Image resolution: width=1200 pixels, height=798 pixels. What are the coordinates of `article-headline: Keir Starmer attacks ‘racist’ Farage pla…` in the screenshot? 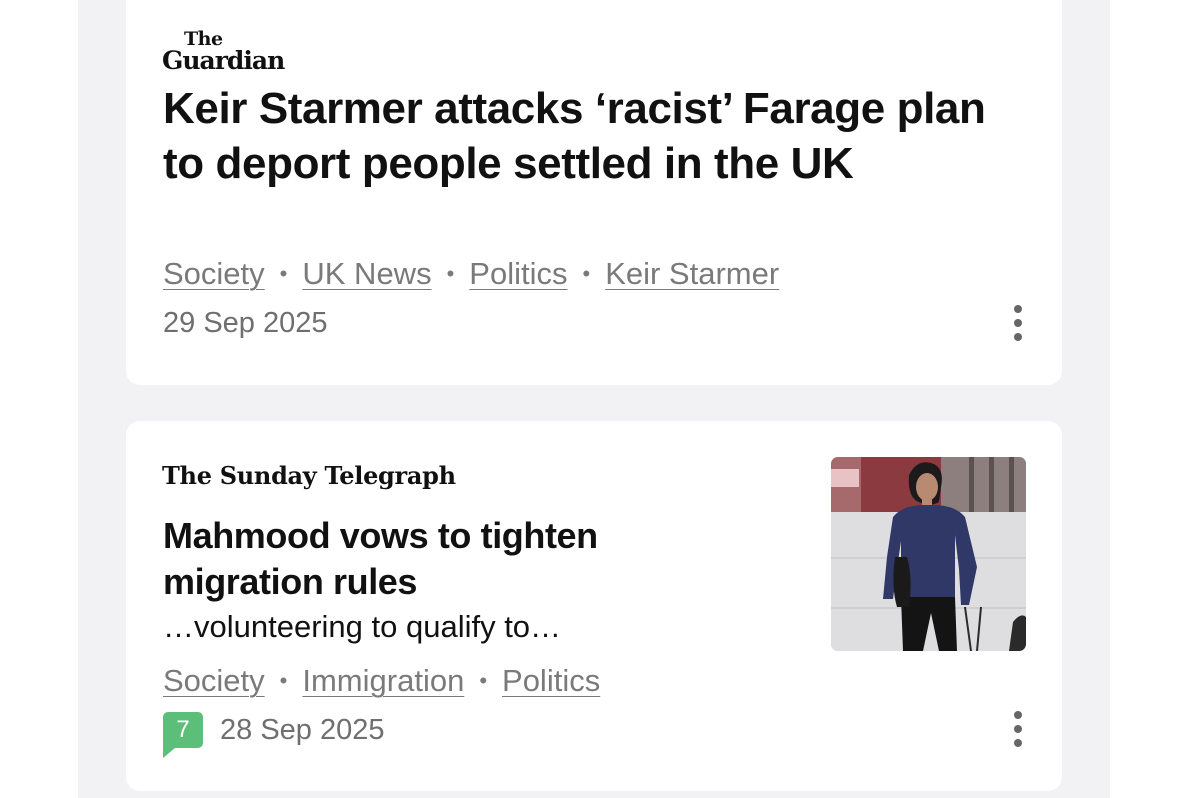 It's located at (593, 136).